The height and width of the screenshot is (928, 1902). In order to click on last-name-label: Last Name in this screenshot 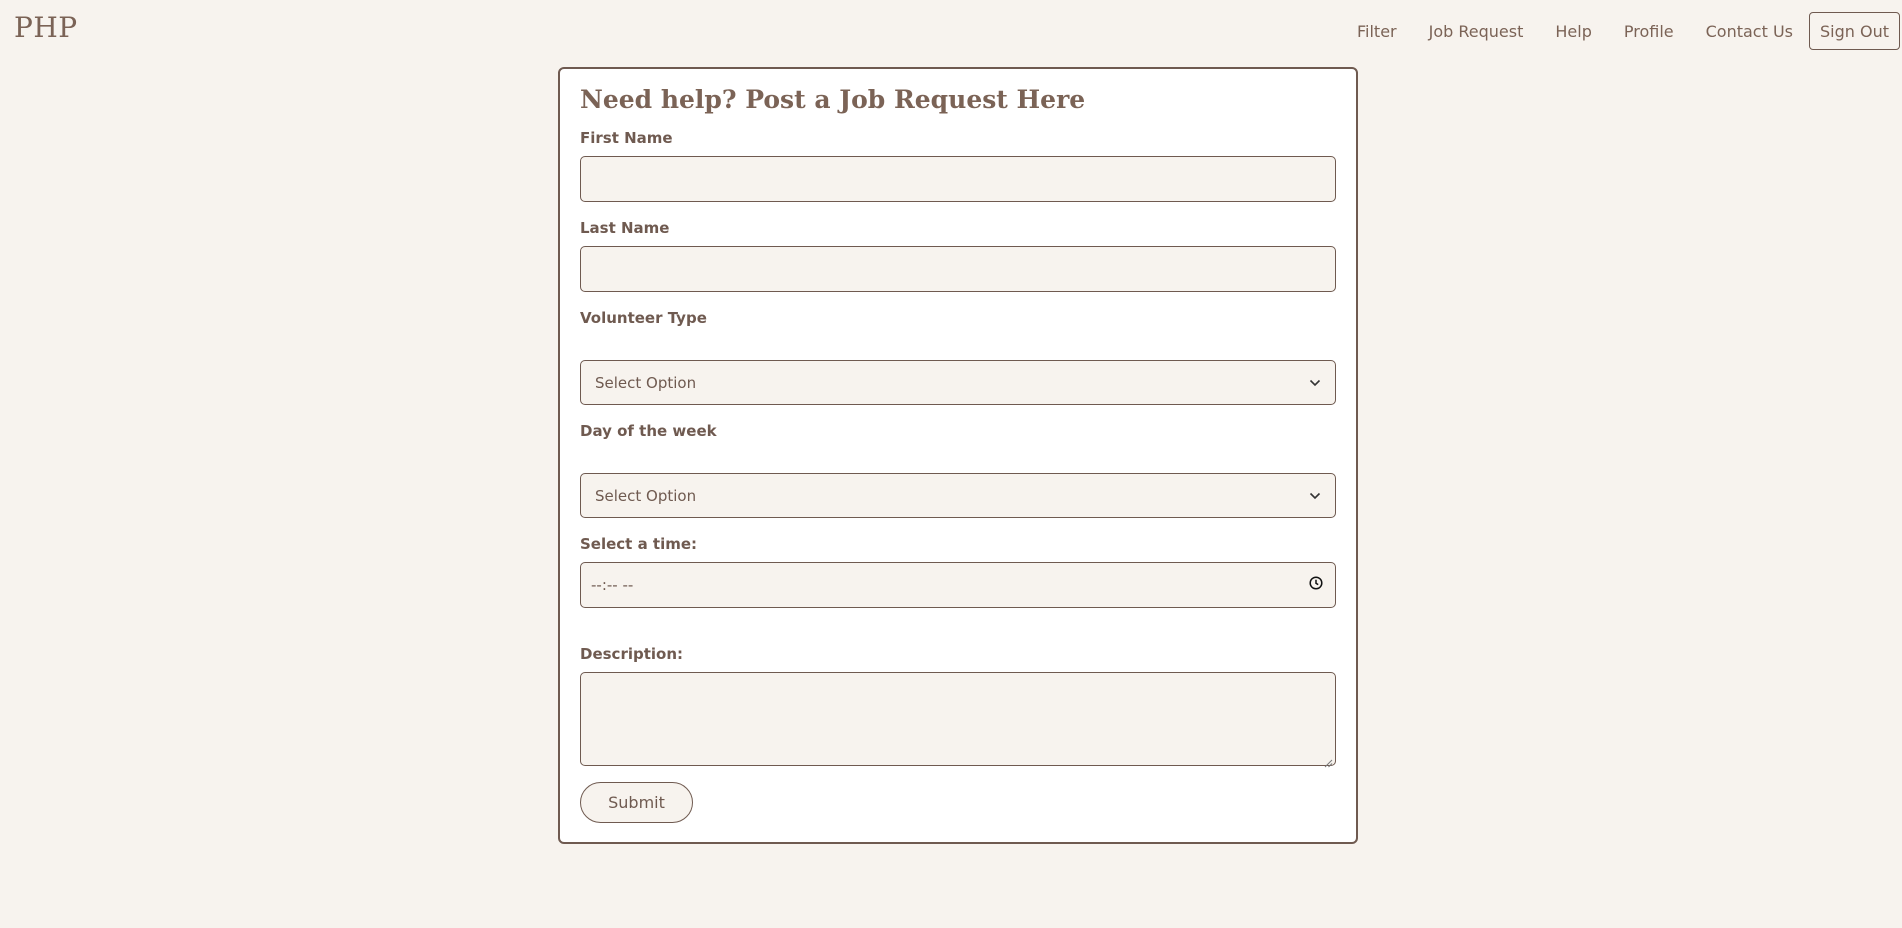, I will do `click(625, 228)`.